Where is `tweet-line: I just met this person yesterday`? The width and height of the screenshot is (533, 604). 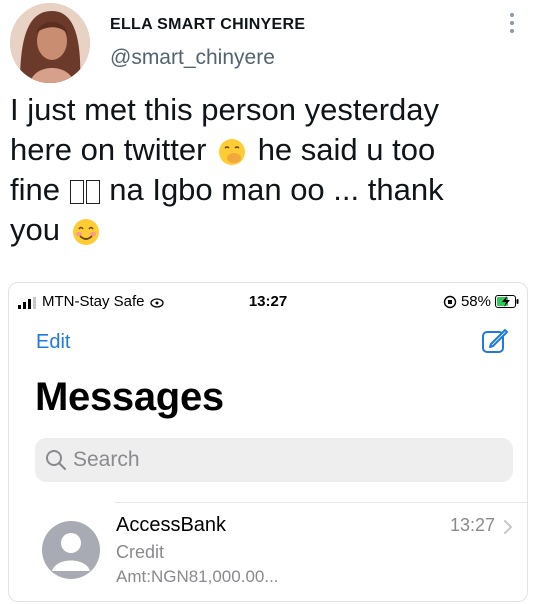
tweet-line: I just met this person yesterday is located at coordinates (225, 109).